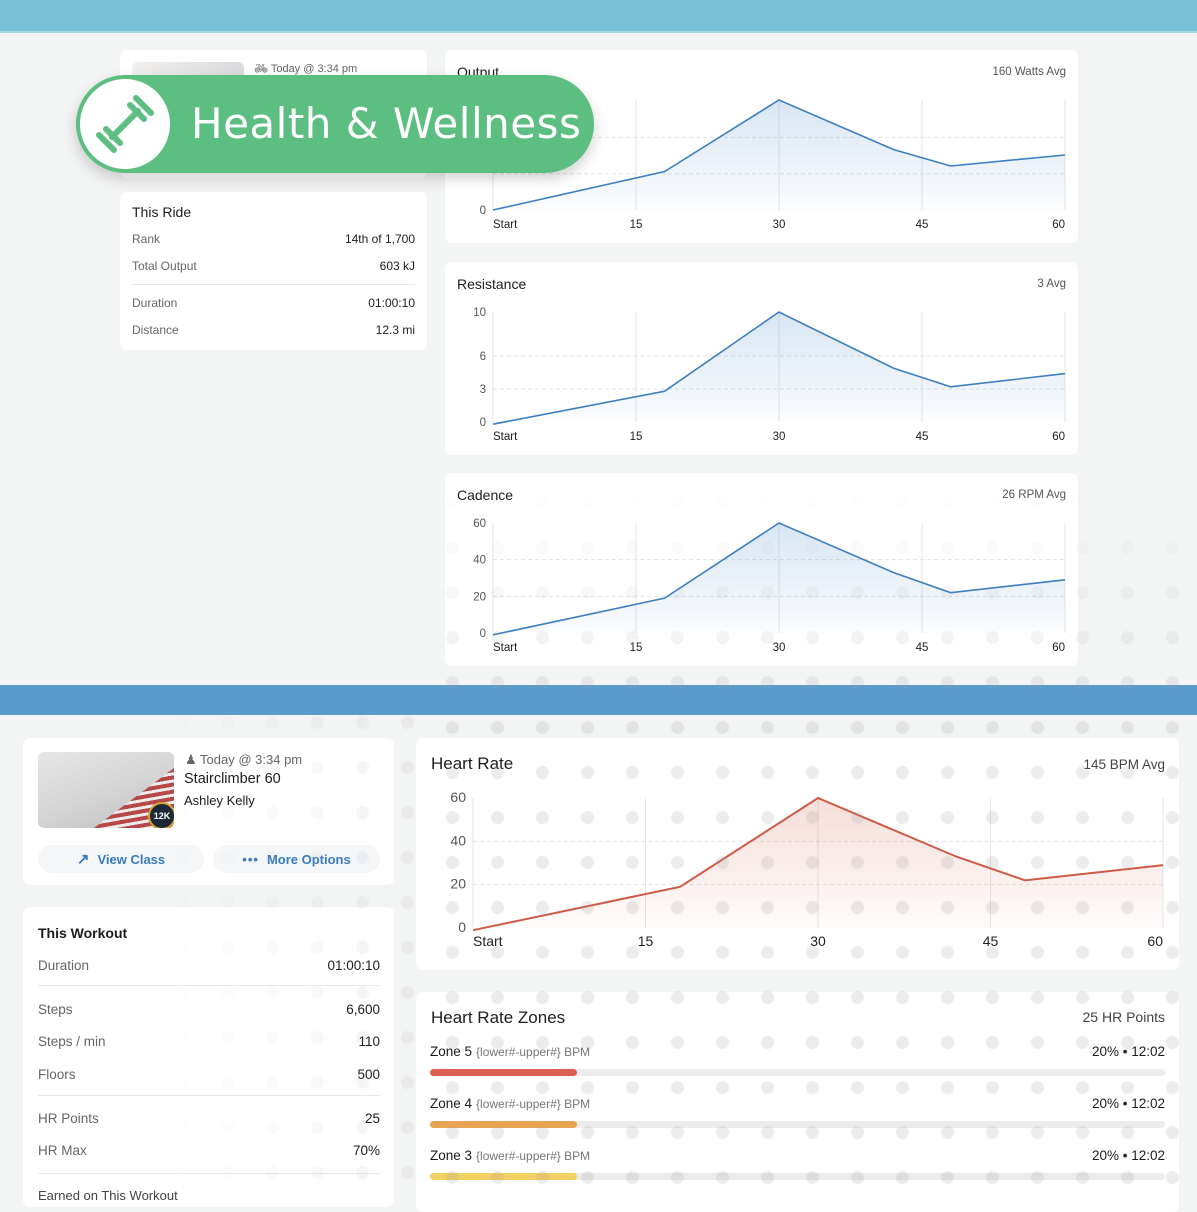 The height and width of the screenshot is (1212, 1197). I want to click on stat-label: Steps / min, so click(72, 1041).